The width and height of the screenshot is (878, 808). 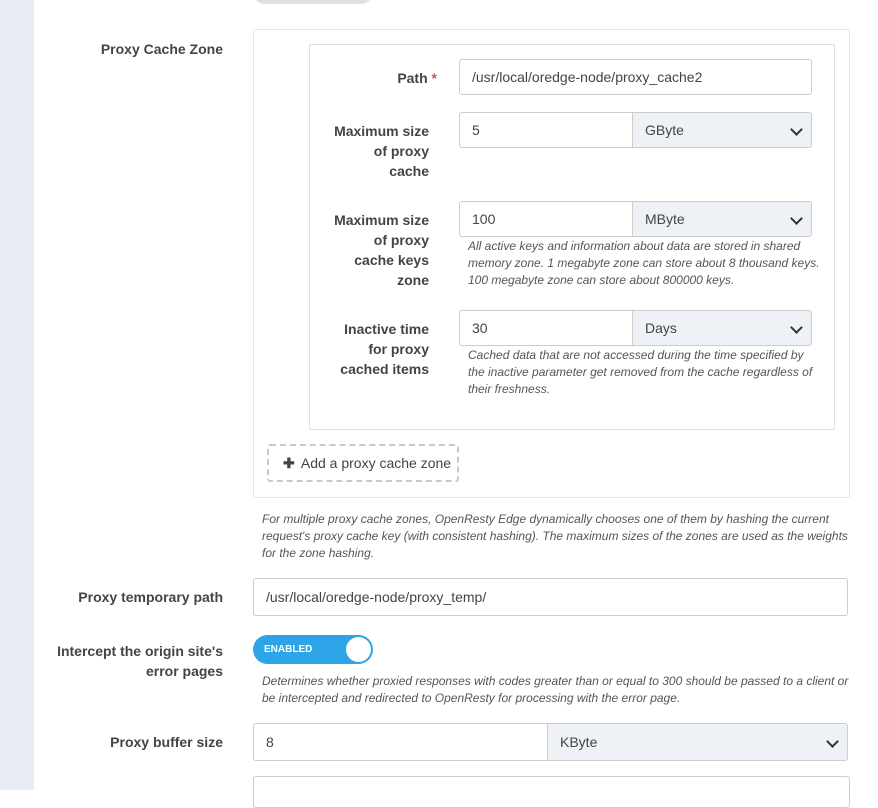 What do you see at coordinates (546, 328) in the screenshot?
I see `inactive-time-input: 30` at bounding box center [546, 328].